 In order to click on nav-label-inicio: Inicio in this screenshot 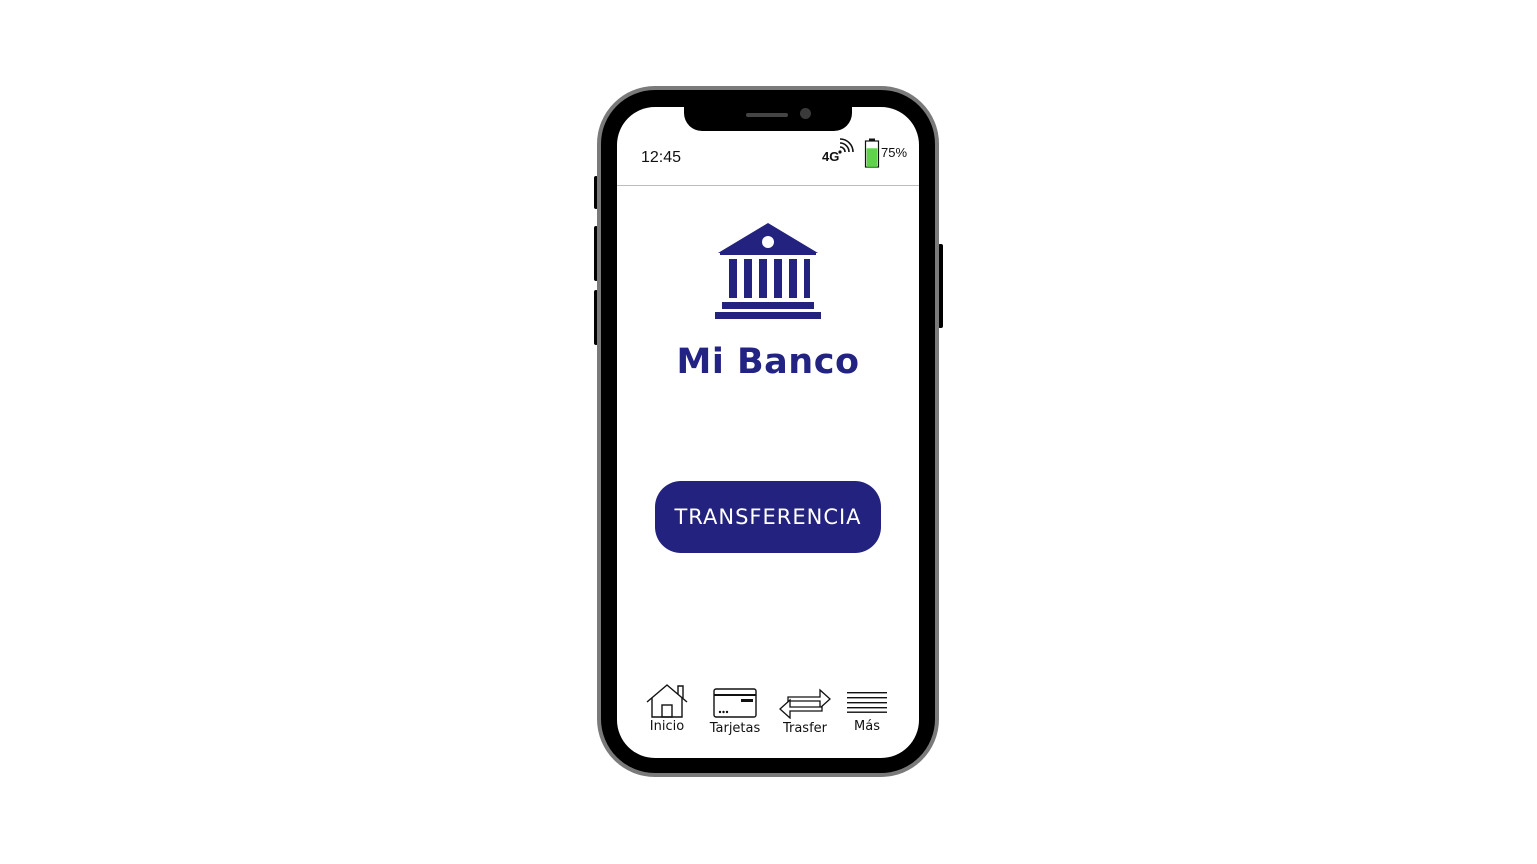, I will do `click(667, 726)`.